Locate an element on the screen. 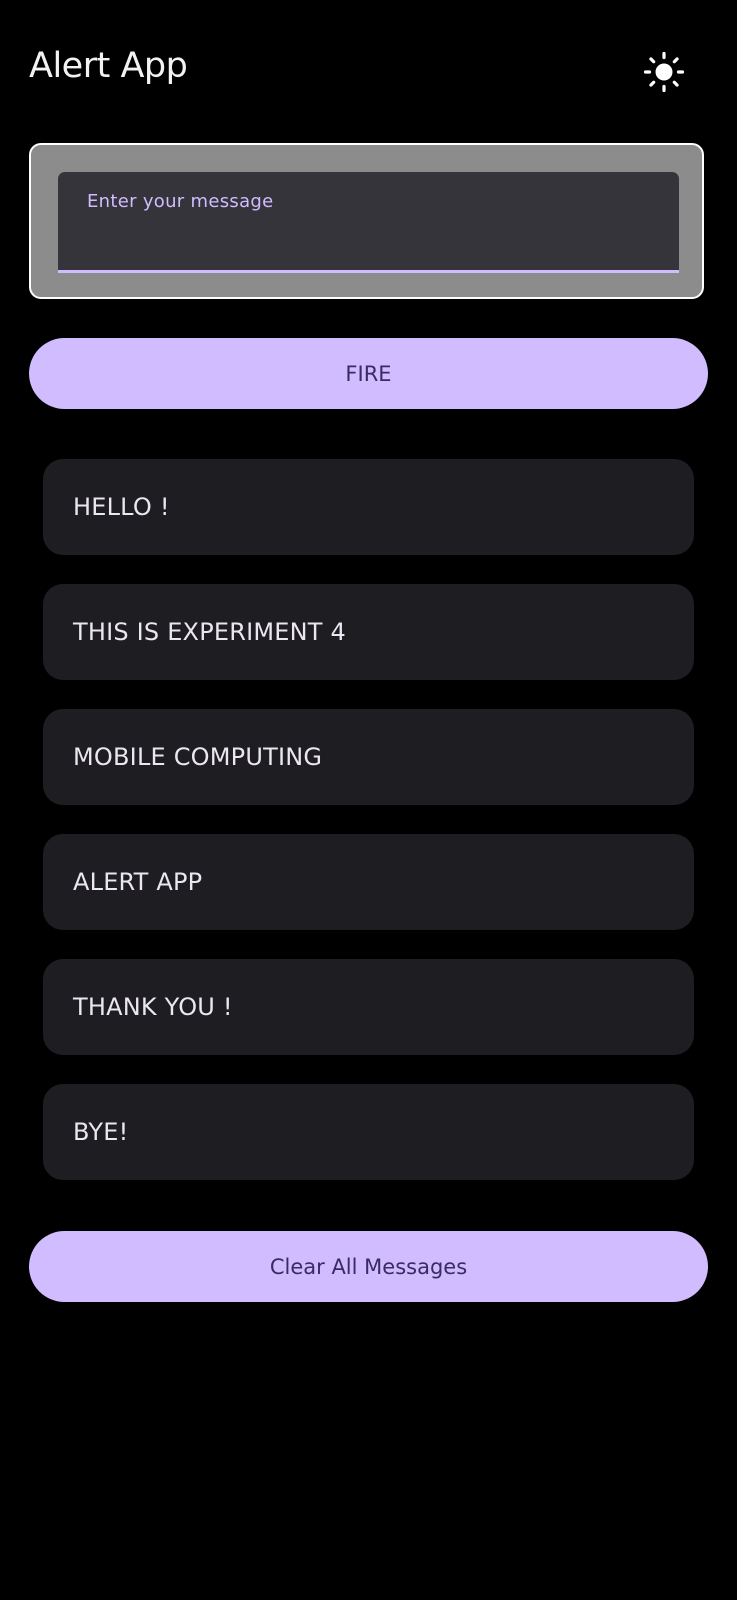 This screenshot has height=1600, width=737. sun-icon is located at coordinates (664, 72).